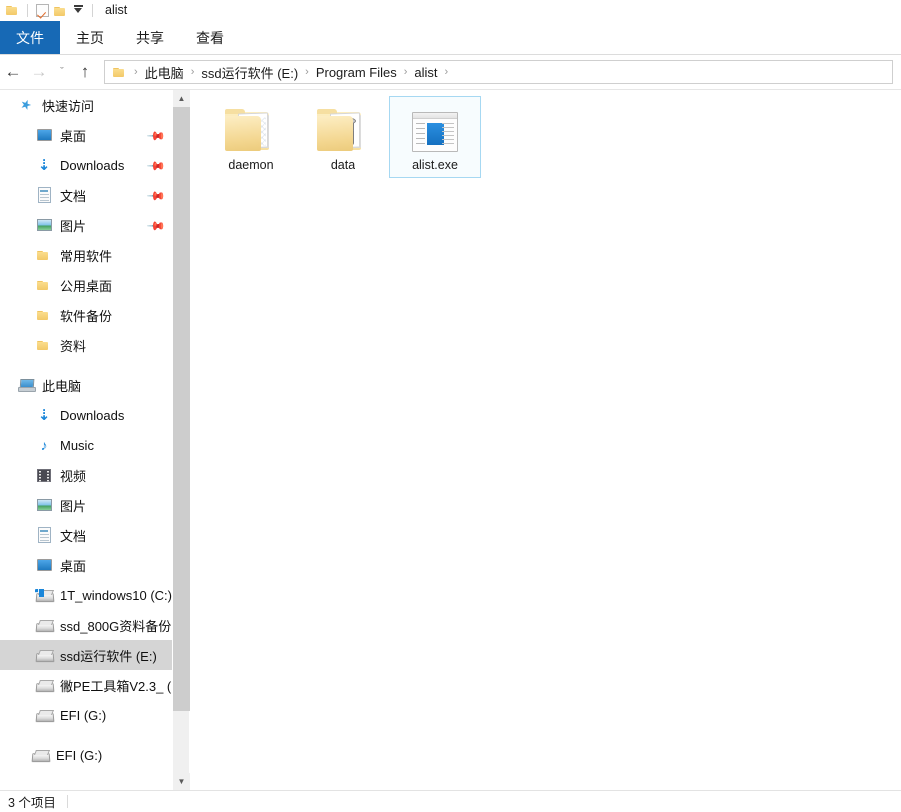 The image size is (901, 812). I want to click on navigation-pane-scrollbar: ▲ ▼, so click(181, 440).